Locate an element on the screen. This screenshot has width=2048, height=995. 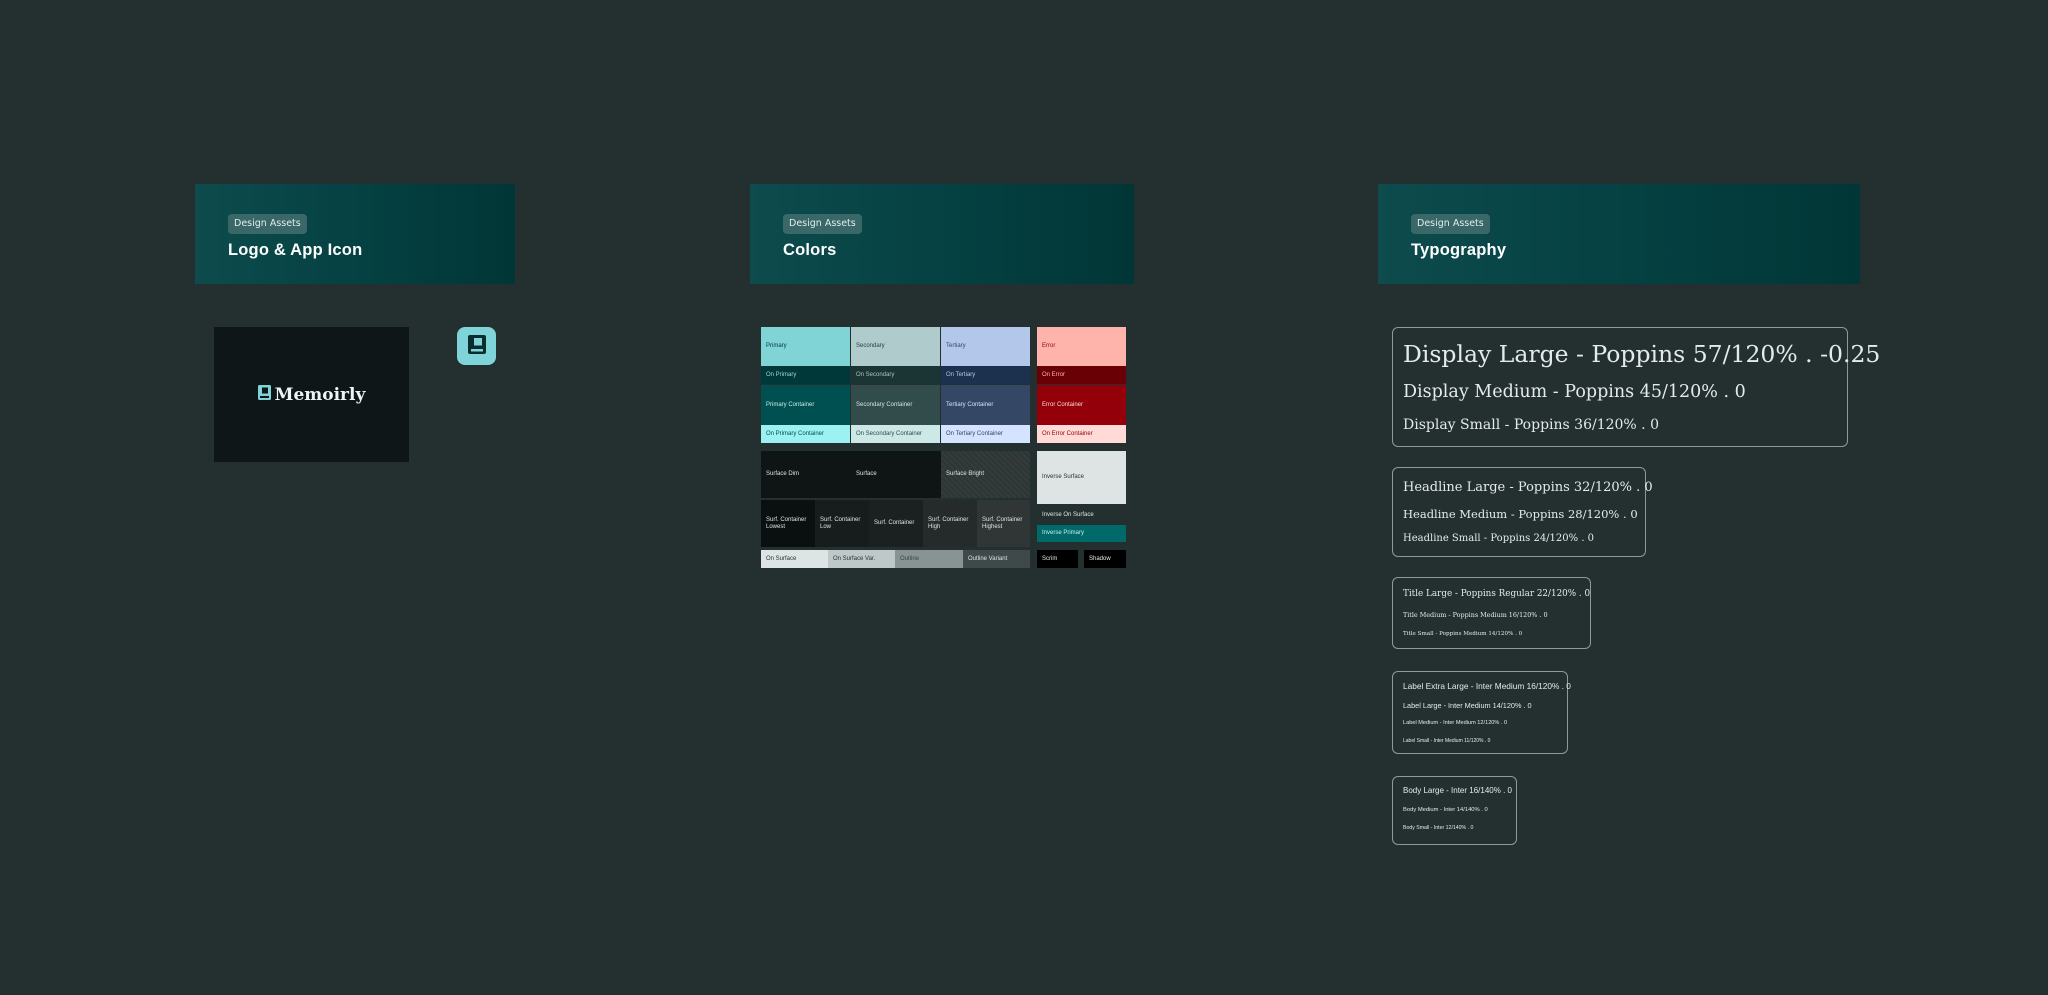
colors-section-header: Design Assets Colors is located at coordinates (942, 234).